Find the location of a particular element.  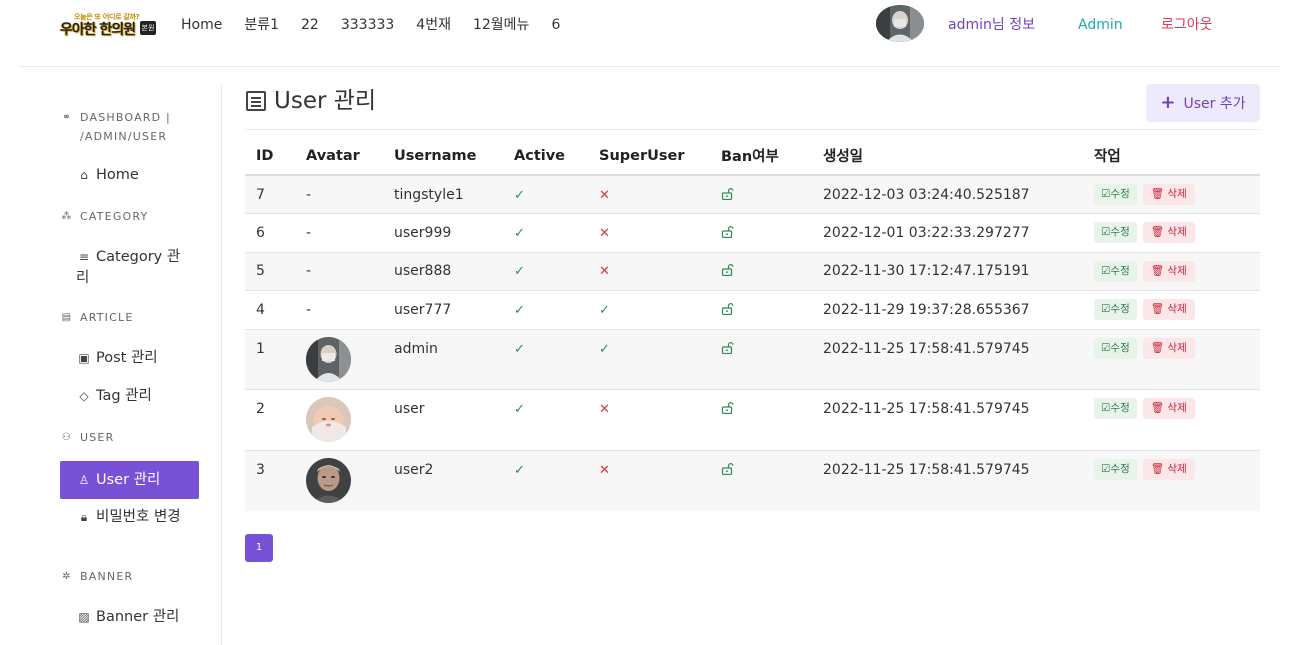

clipboard-icon: ▣ is located at coordinates (84, 358).